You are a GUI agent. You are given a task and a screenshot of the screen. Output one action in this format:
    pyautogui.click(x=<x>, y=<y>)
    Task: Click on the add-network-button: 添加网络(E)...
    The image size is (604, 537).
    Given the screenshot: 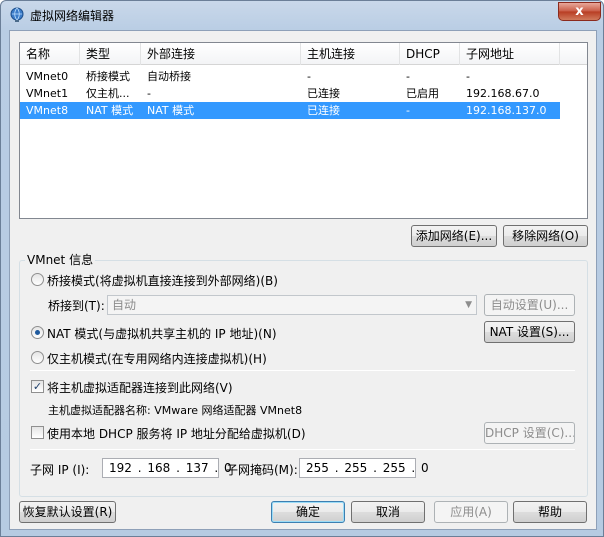 What is the action you would take?
    pyautogui.click(x=454, y=236)
    